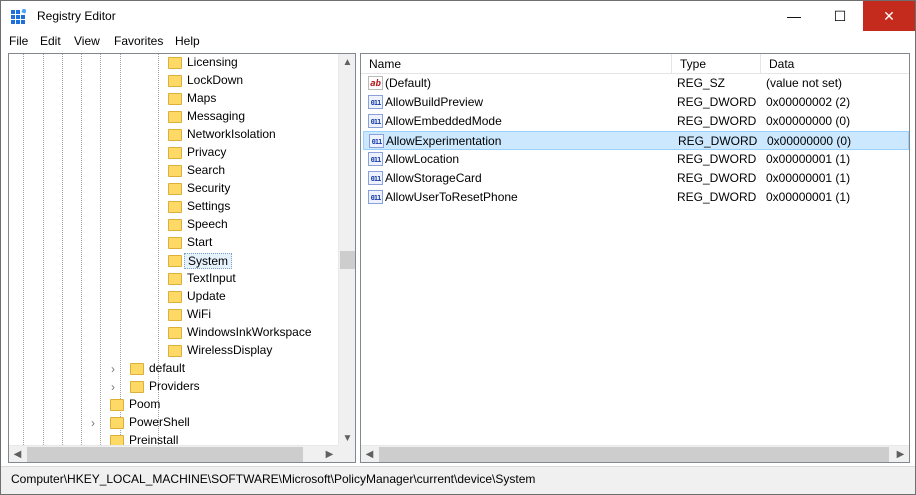 This screenshot has width=916, height=495. I want to click on column-header-name: Name, so click(516, 64).